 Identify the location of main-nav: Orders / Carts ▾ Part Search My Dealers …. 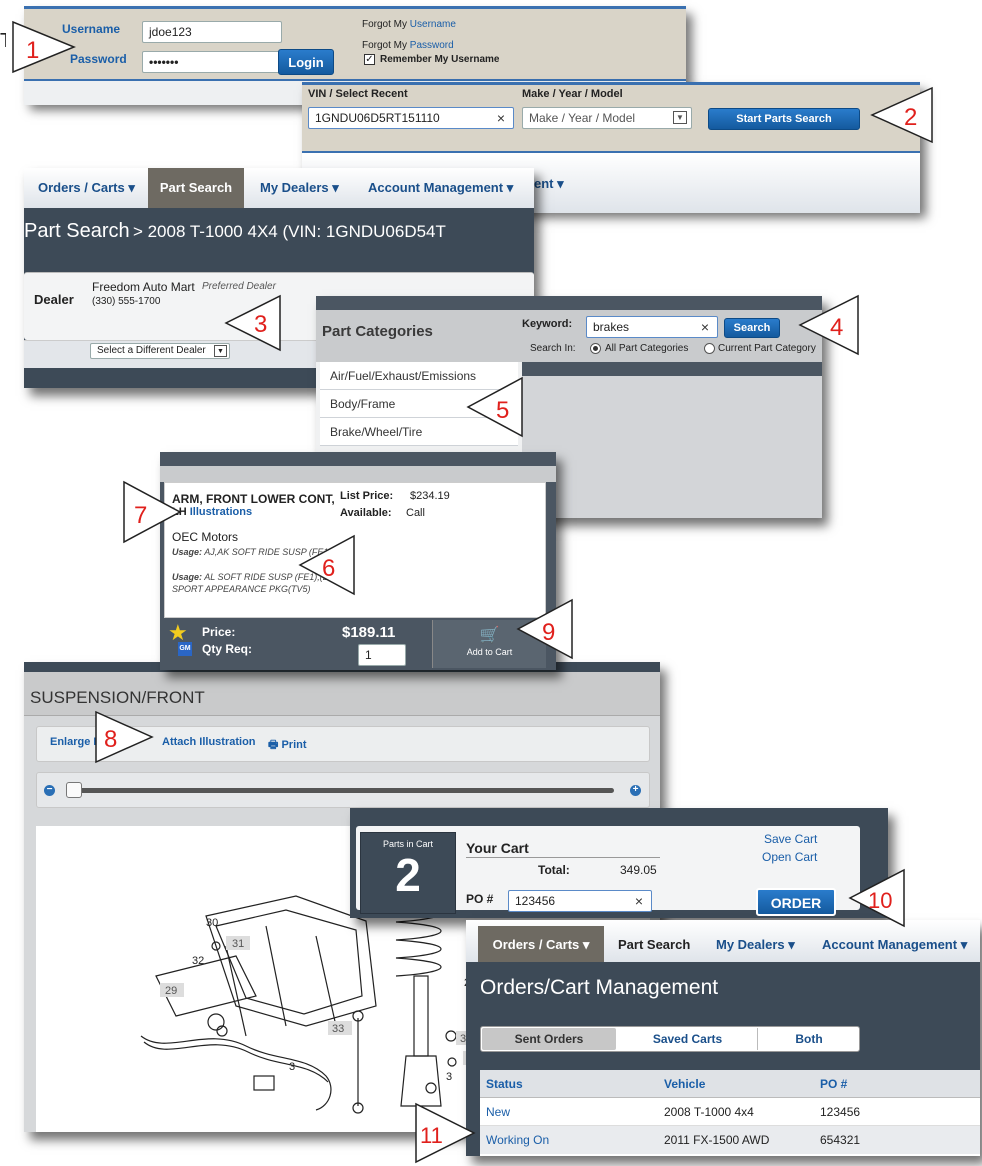
(279, 188).